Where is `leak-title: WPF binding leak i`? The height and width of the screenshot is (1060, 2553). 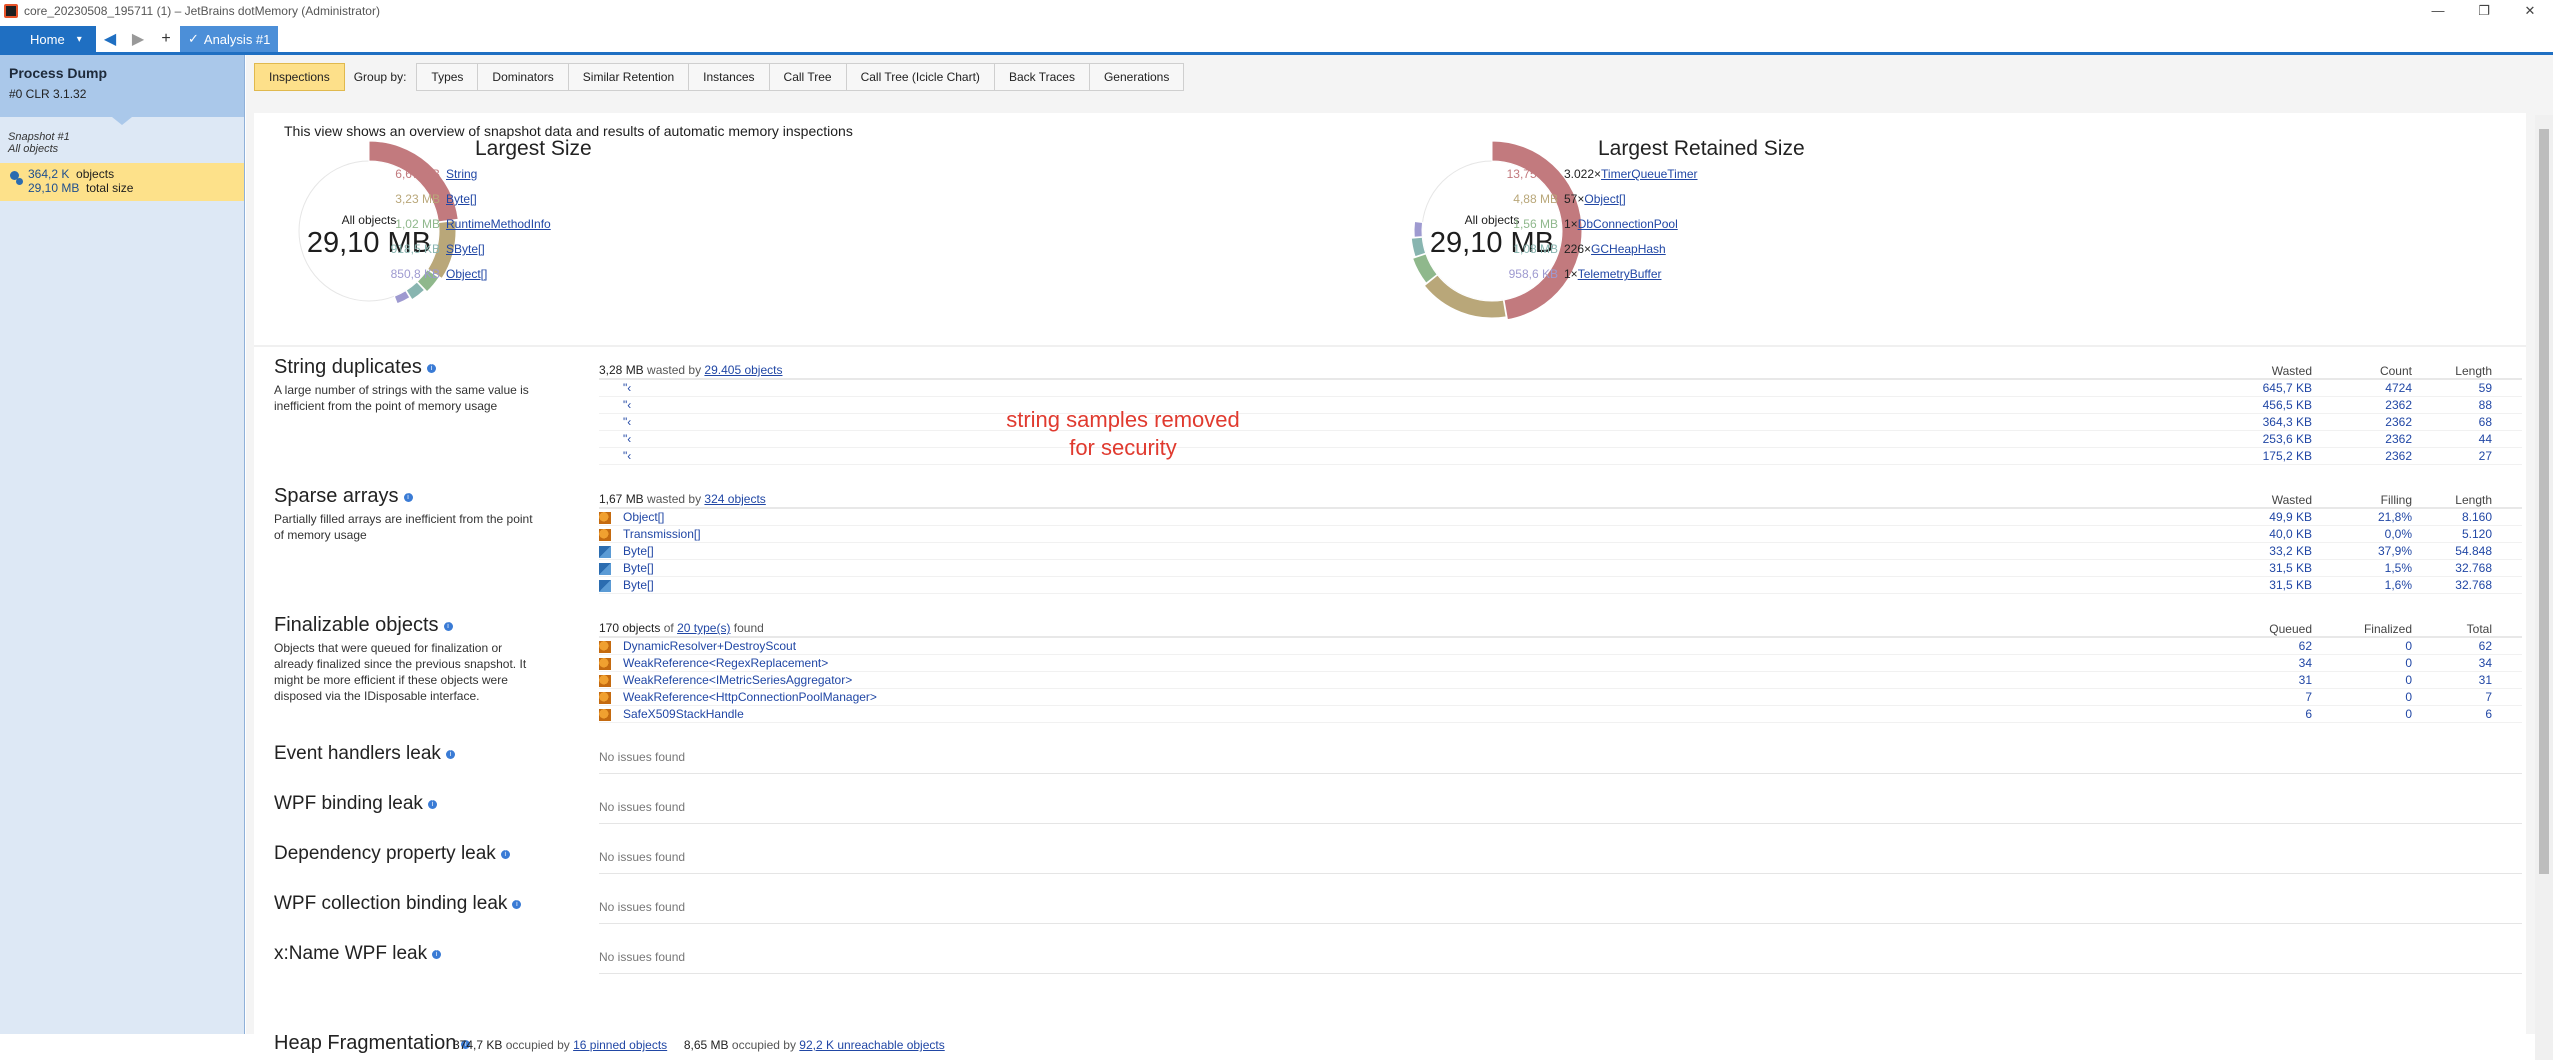 leak-title: WPF binding leak i is located at coordinates (355, 804).